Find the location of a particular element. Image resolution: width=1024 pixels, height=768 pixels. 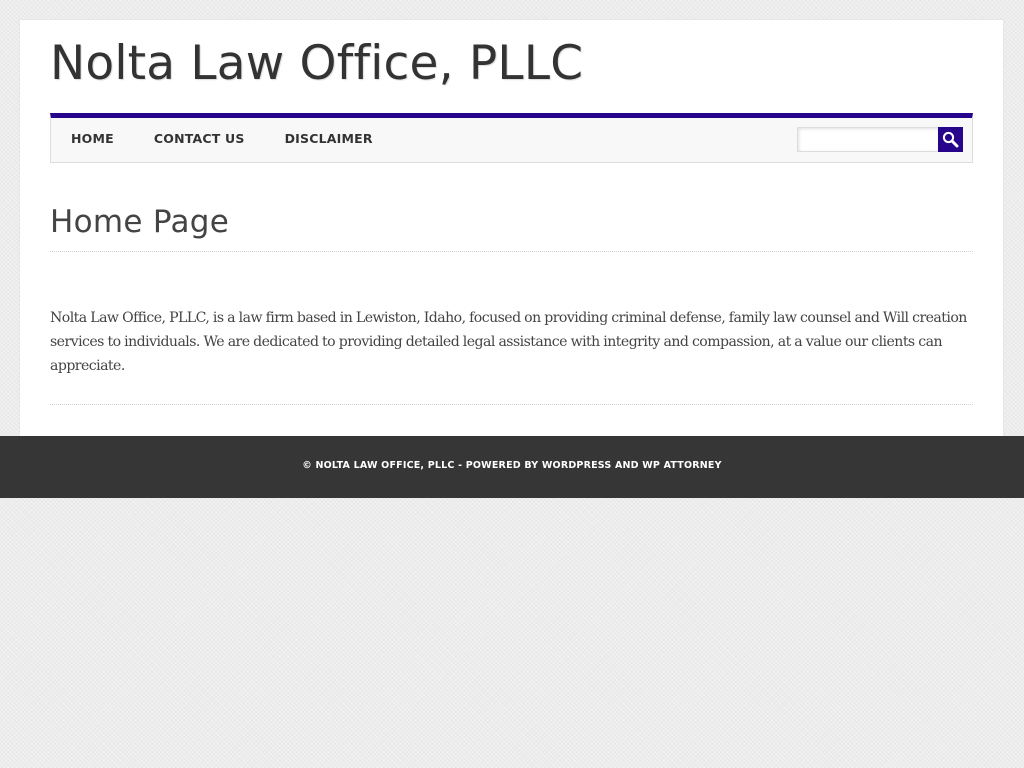

content-divider is located at coordinates (511, 404).